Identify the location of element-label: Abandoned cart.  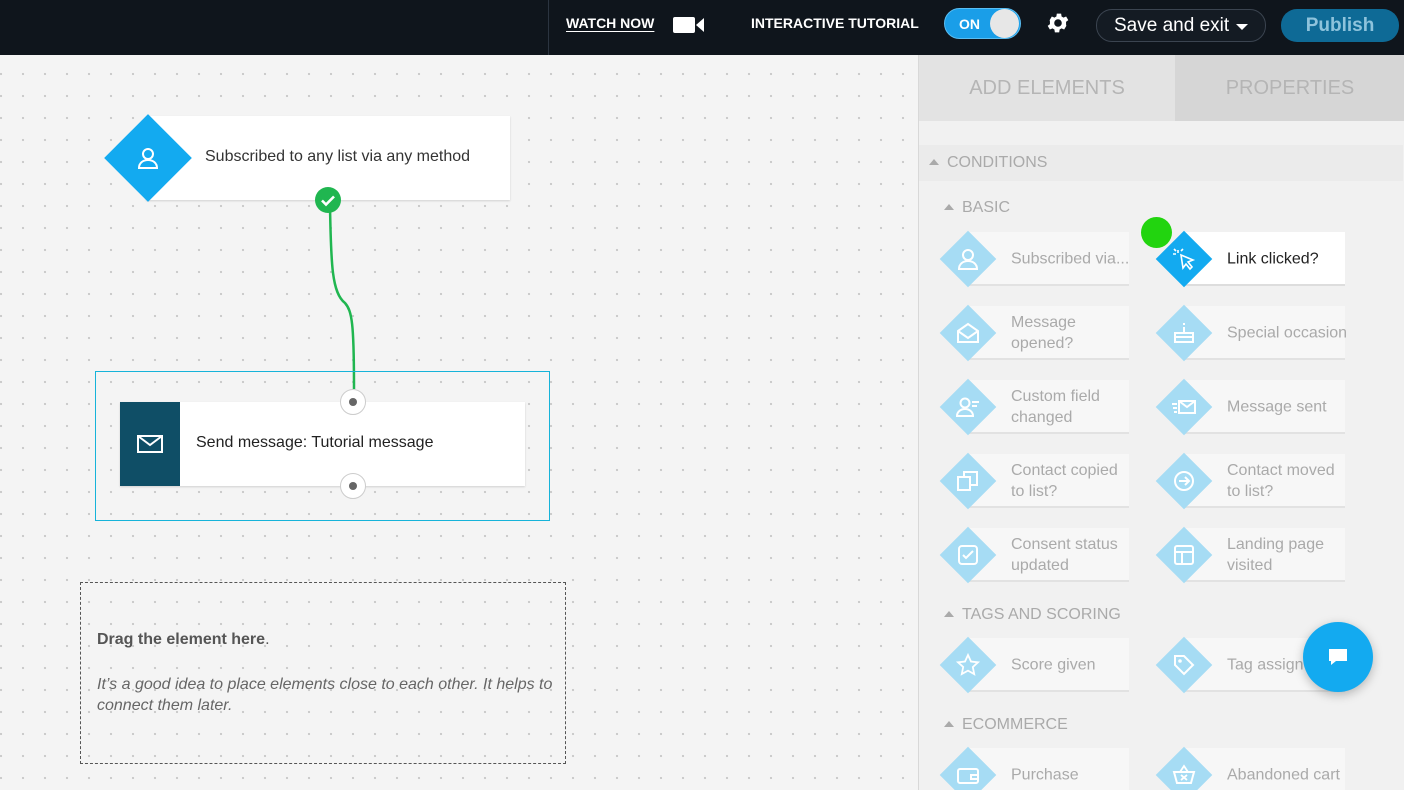
(1283, 775).